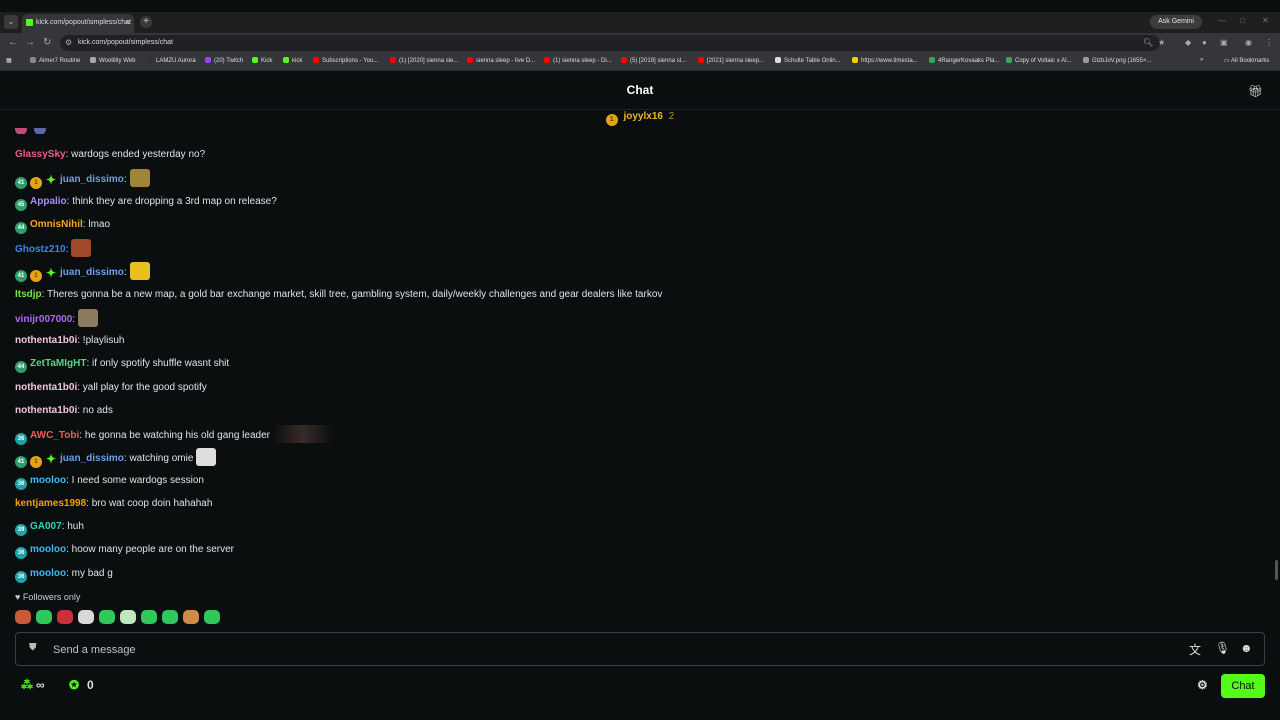 This screenshot has width=1280, height=720. I want to click on subscriber-badge-icon: 39, so click(21, 530).